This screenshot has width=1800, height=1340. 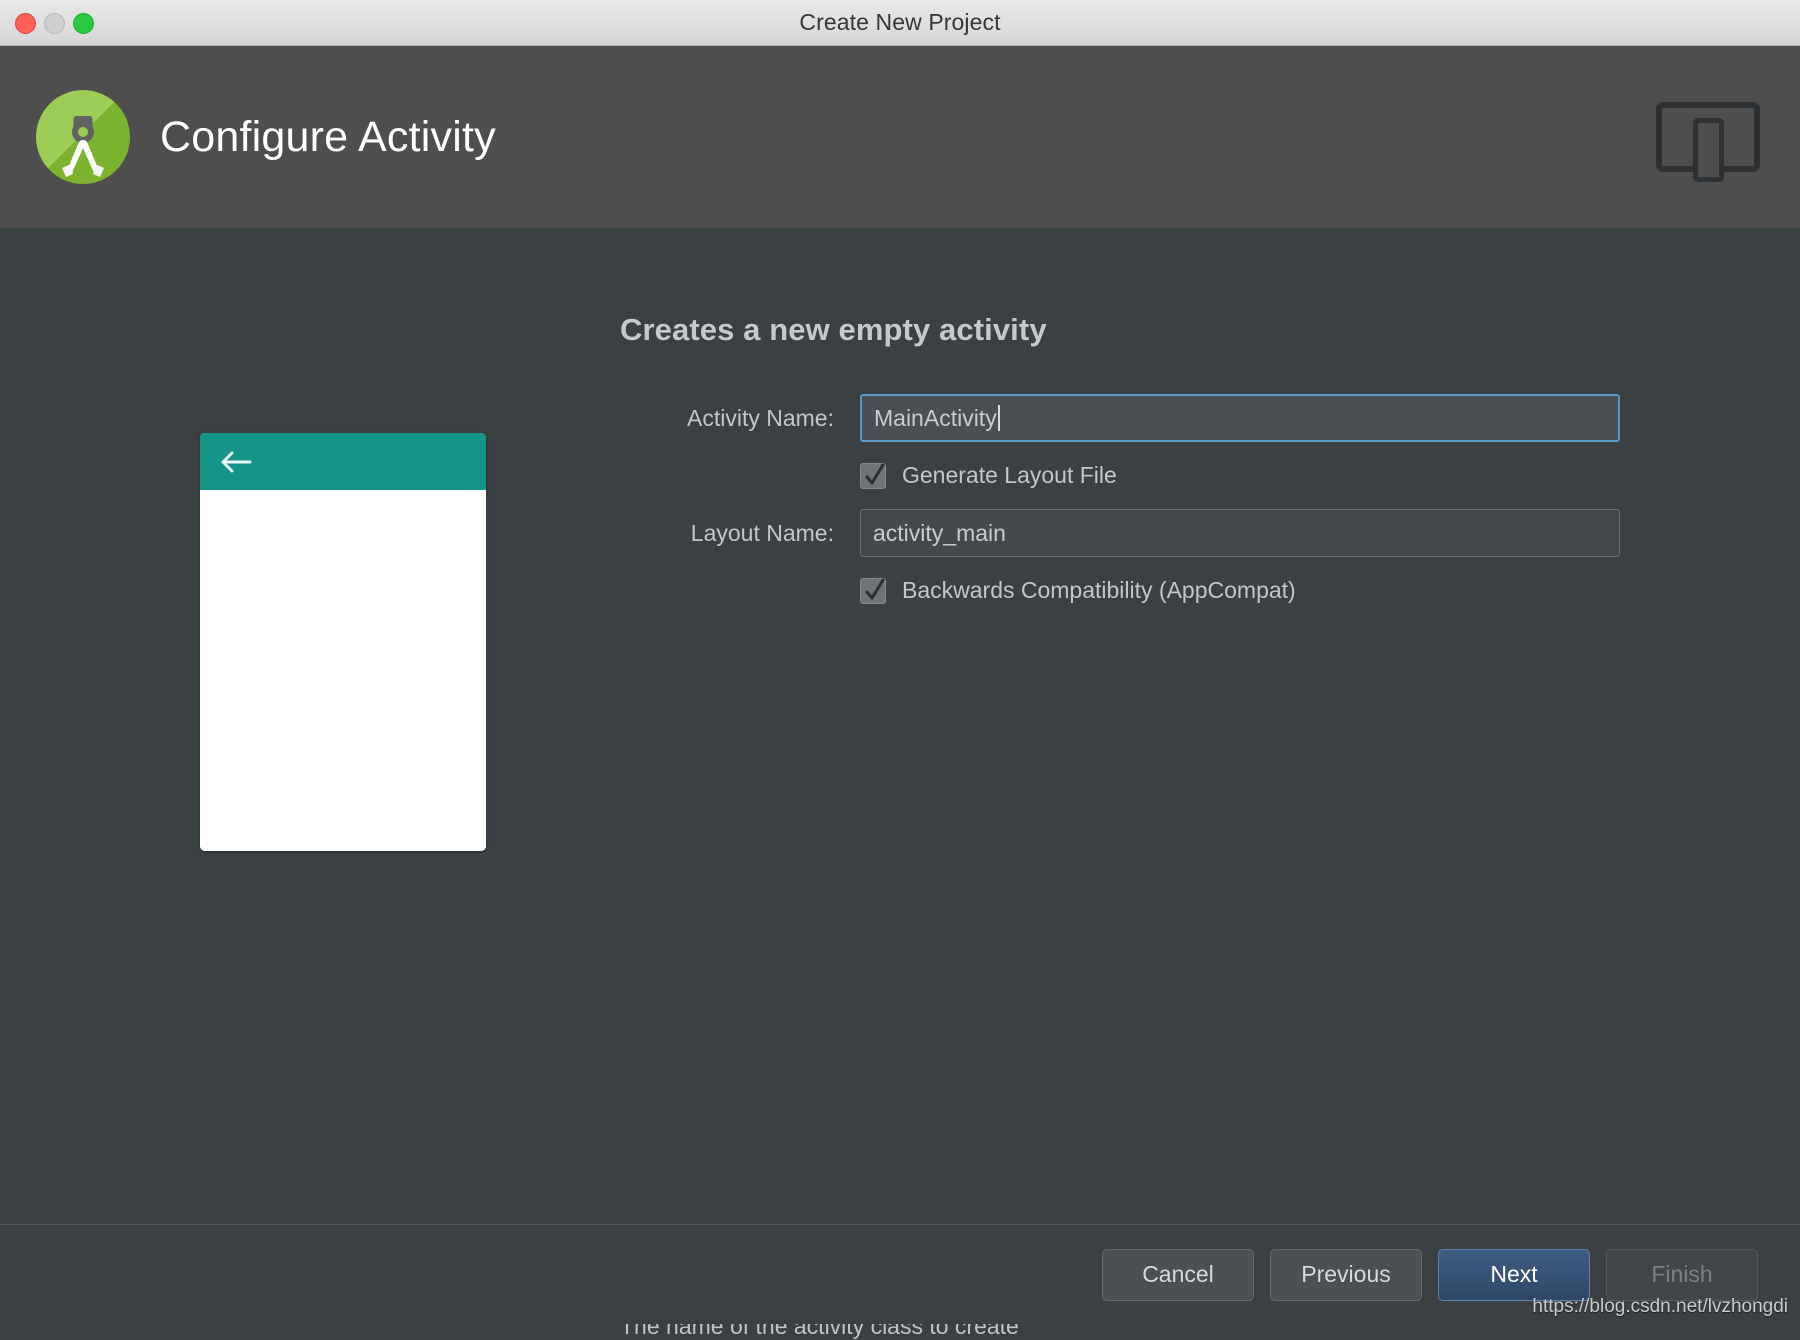 I want to click on activity-name-input: MainActivity, so click(x=1240, y=418).